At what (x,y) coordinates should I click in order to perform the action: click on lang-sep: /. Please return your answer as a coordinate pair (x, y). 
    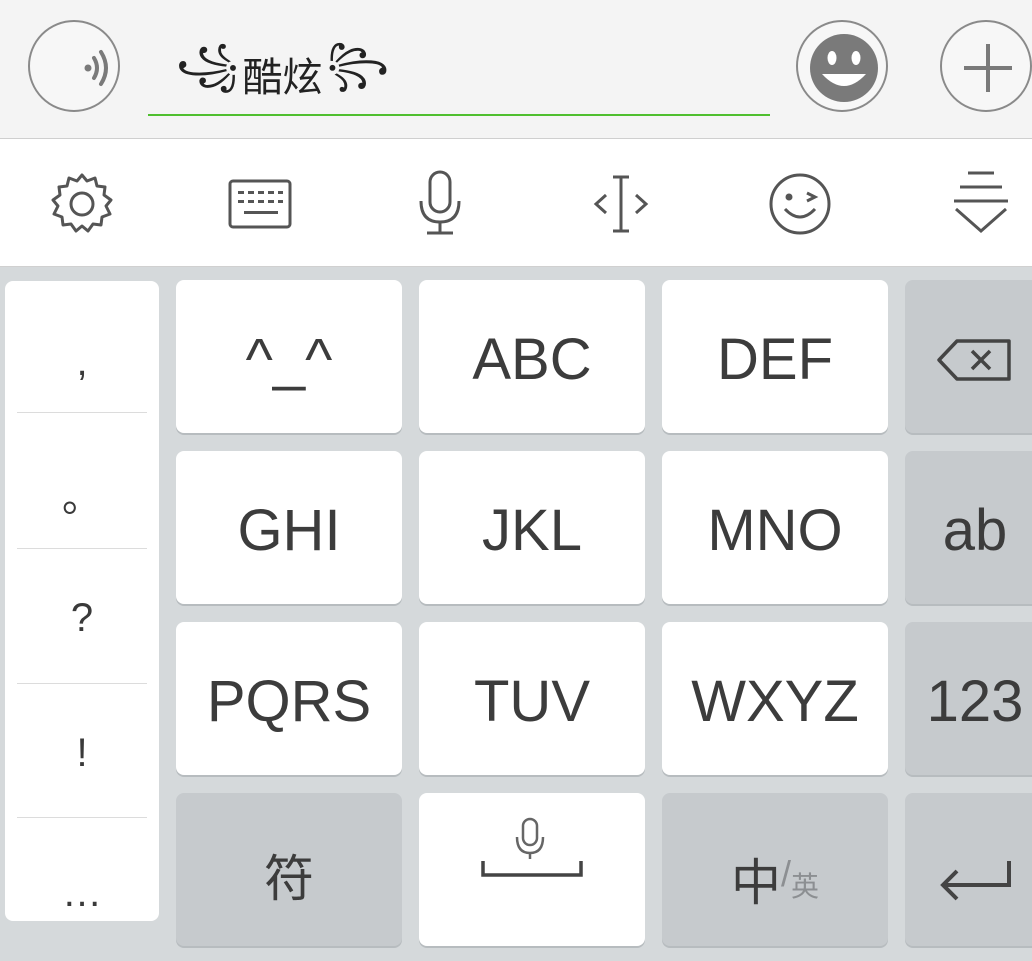
    Looking at the image, I should click on (785, 873).